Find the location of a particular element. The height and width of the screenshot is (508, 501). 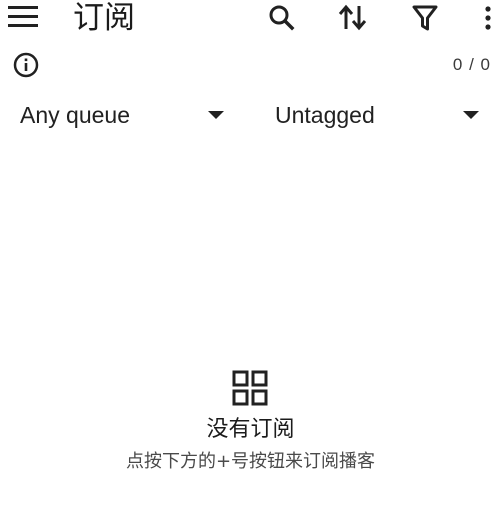

page-title: 订阅 is located at coordinates (104, 18).